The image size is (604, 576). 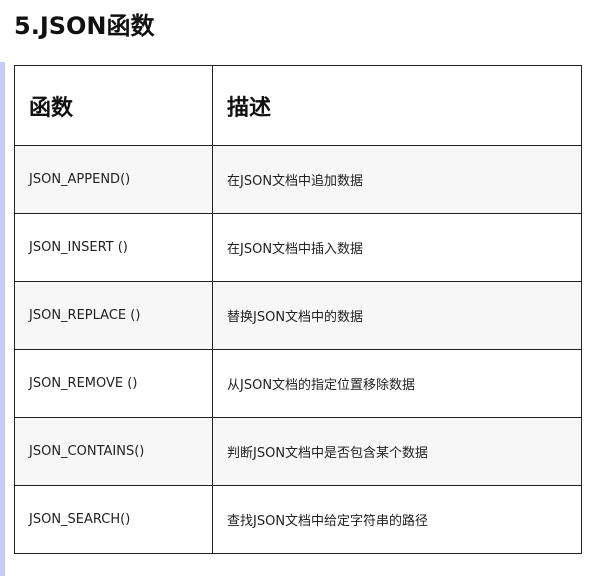 What do you see at coordinates (2, 319) in the screenshot?
I see `left-accent-bar` at bounding box center [2, 319].